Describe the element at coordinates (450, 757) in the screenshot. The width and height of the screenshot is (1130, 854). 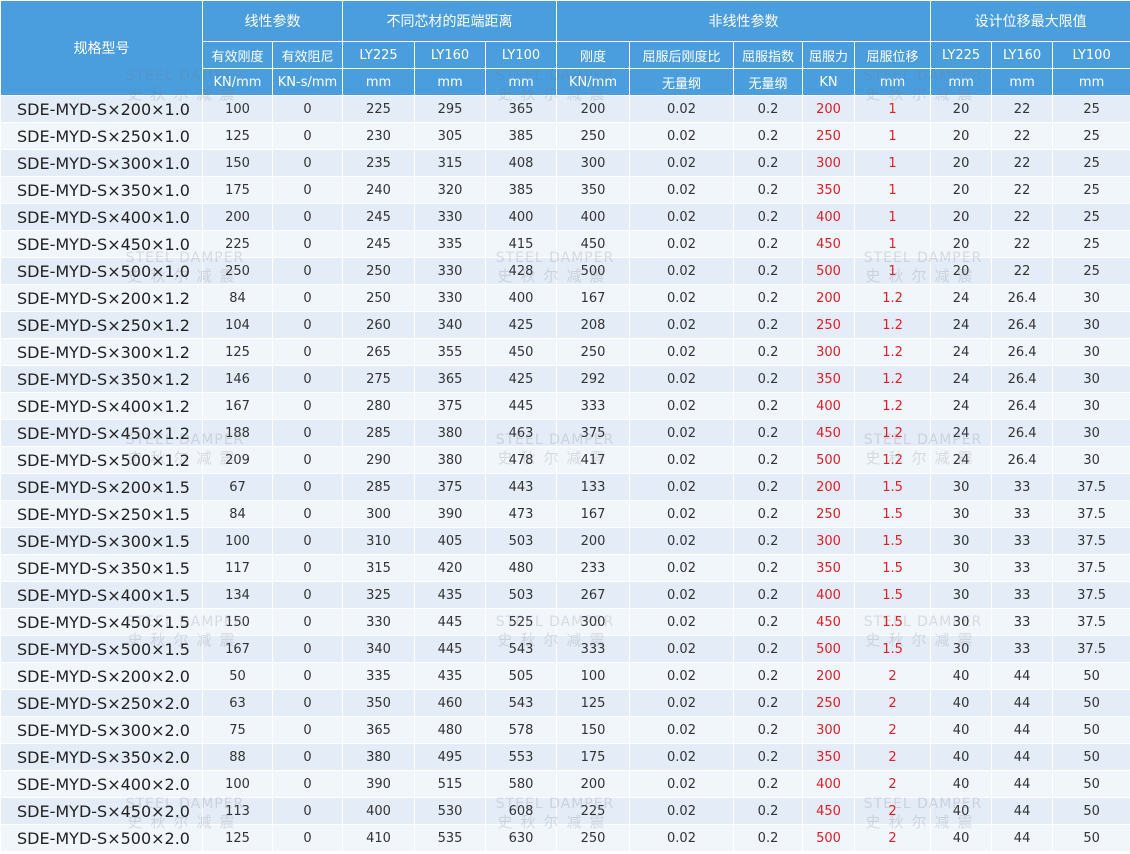
I see `value-cell: 495` at that location.